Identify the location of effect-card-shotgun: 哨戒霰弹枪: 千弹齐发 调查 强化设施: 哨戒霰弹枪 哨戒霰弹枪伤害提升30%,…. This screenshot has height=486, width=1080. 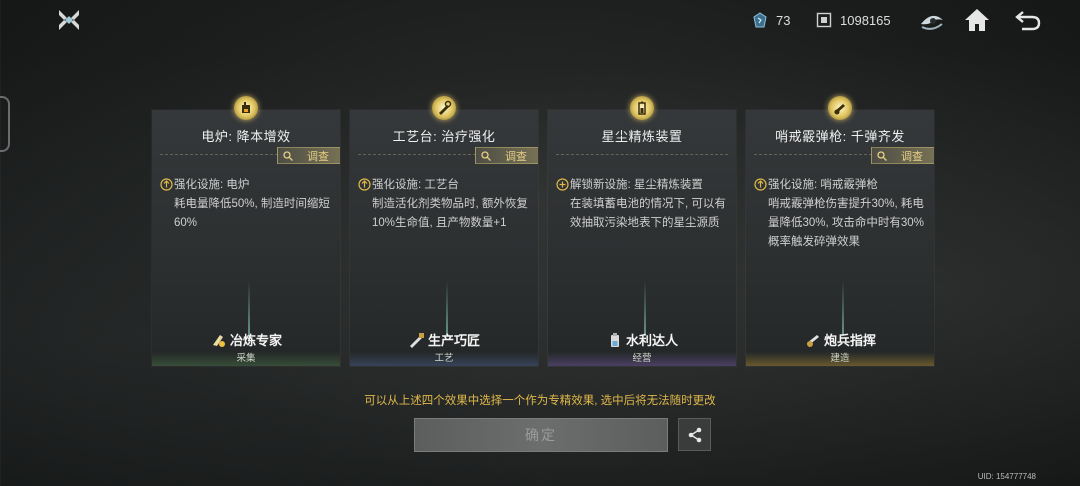
(840, 231).